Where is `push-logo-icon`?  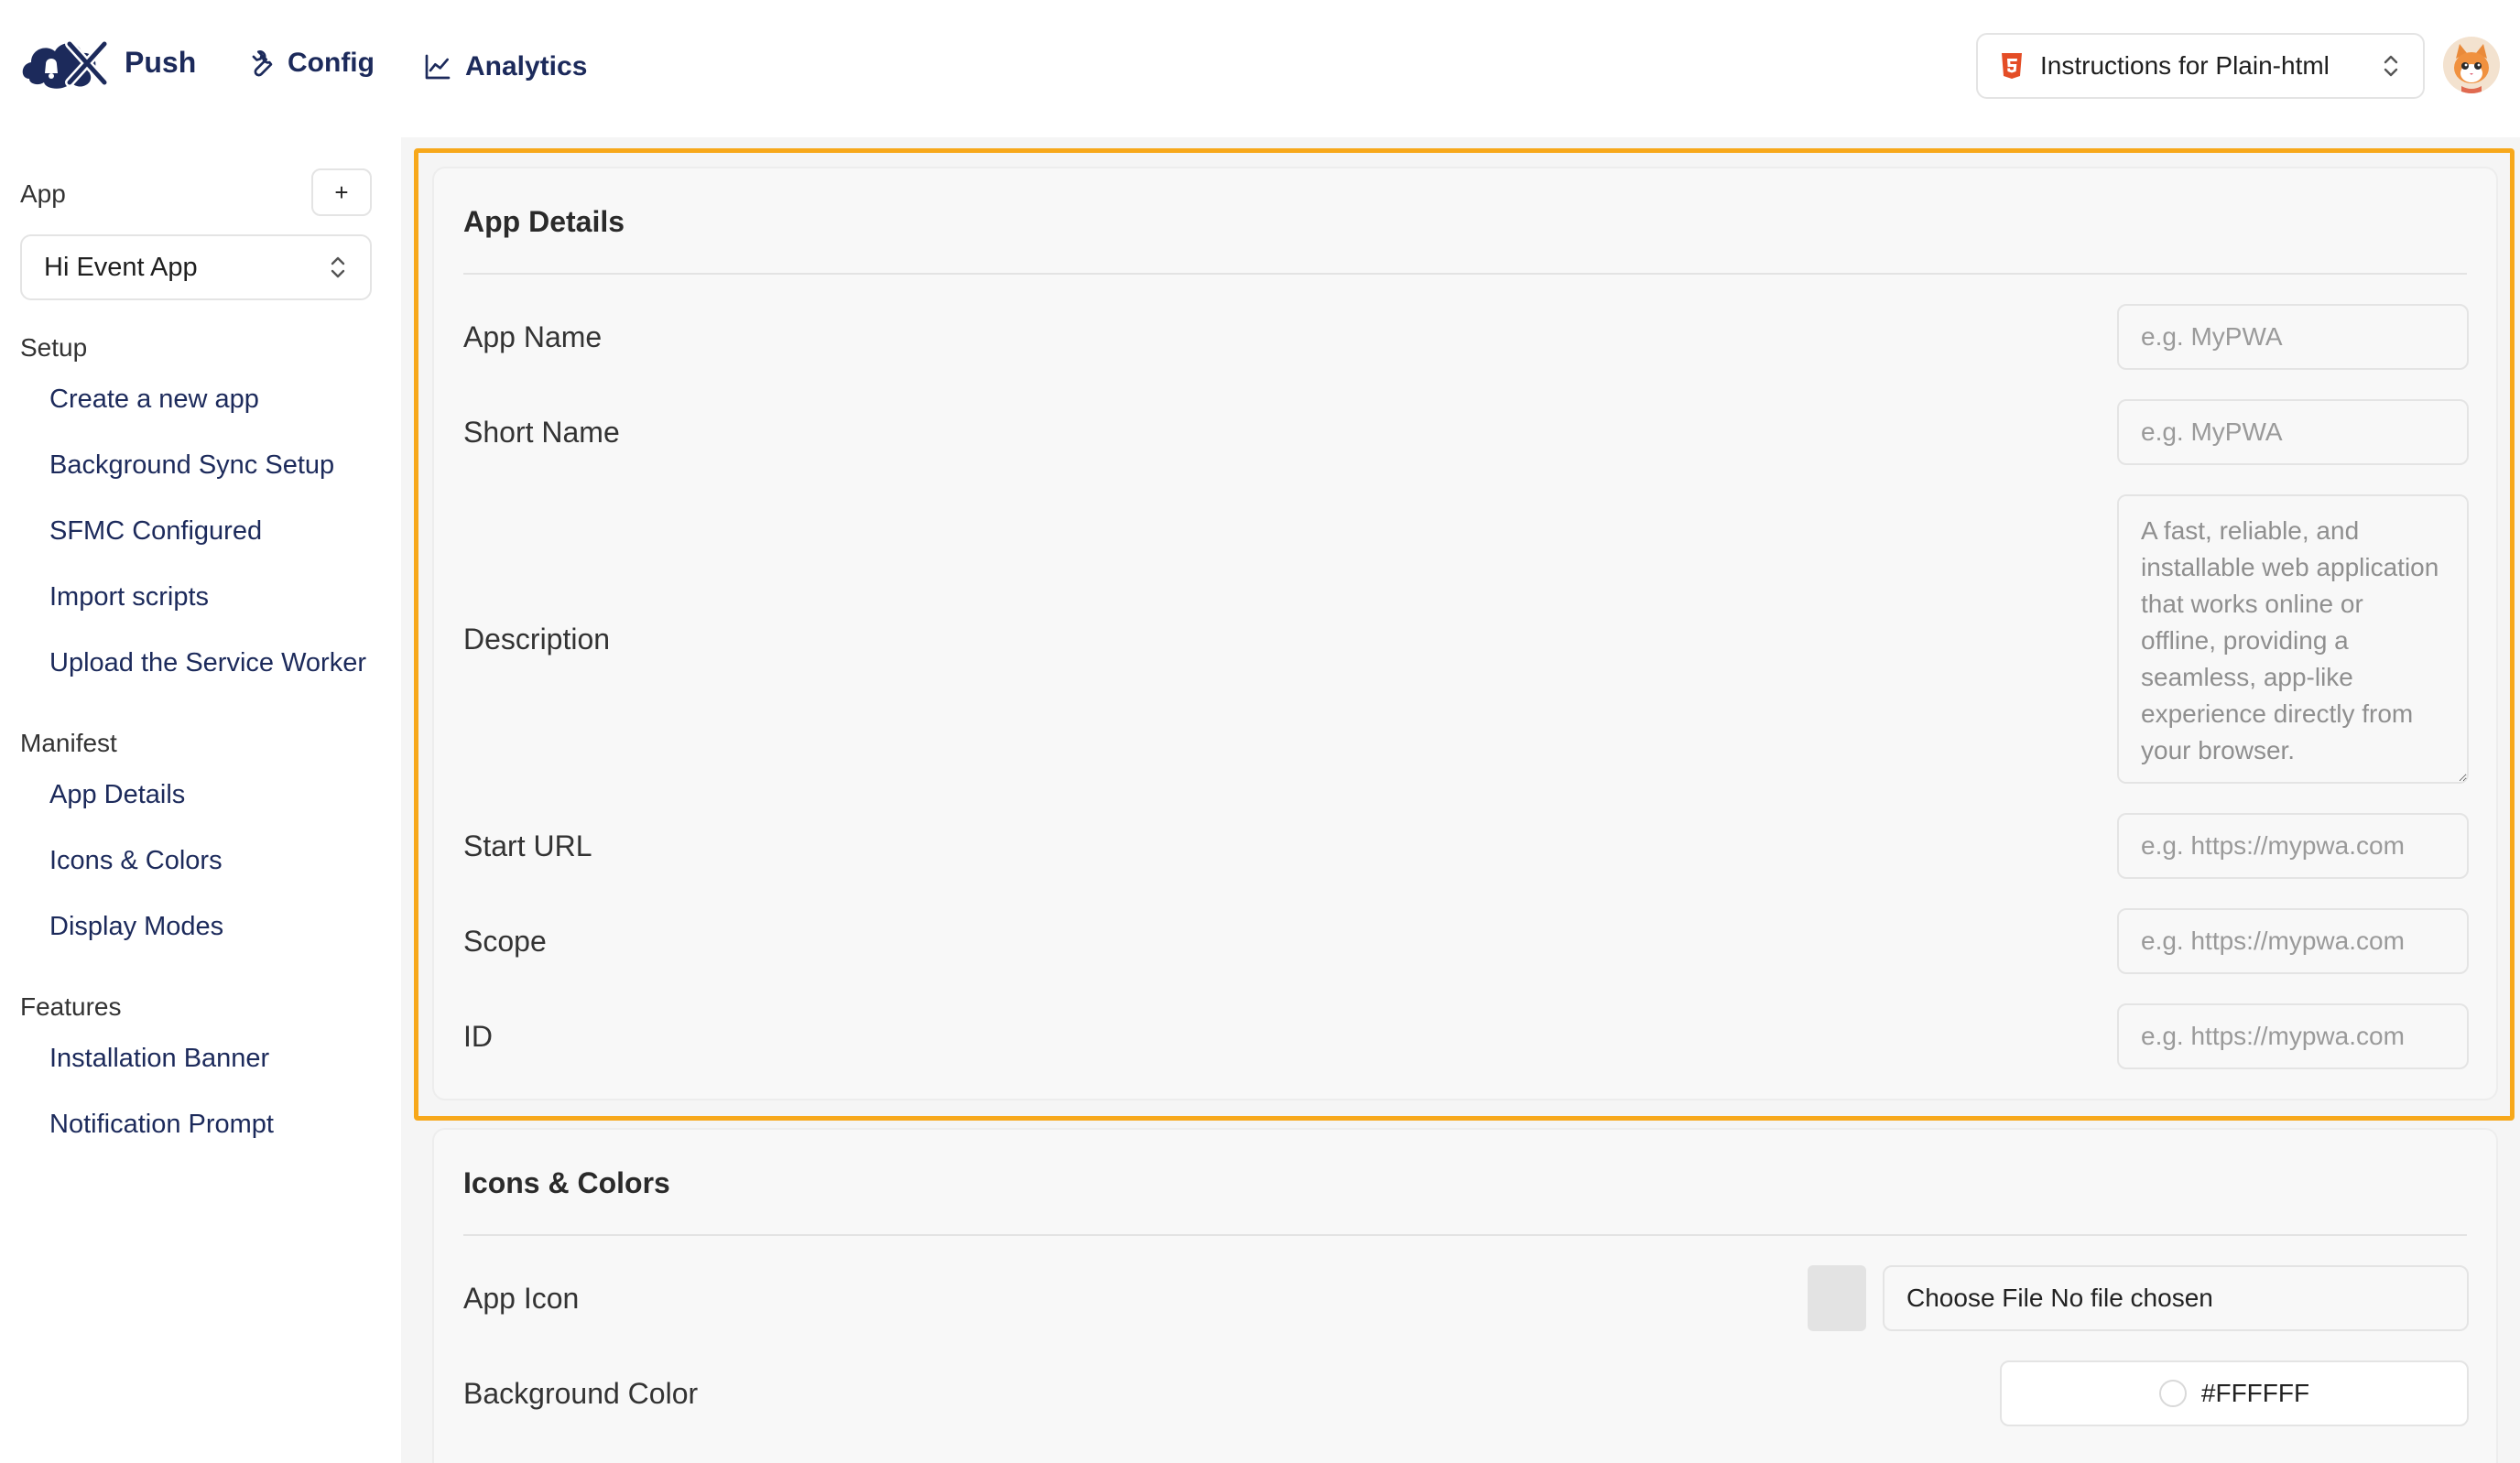
push-logo-icon is located at coordinates (65, 64).